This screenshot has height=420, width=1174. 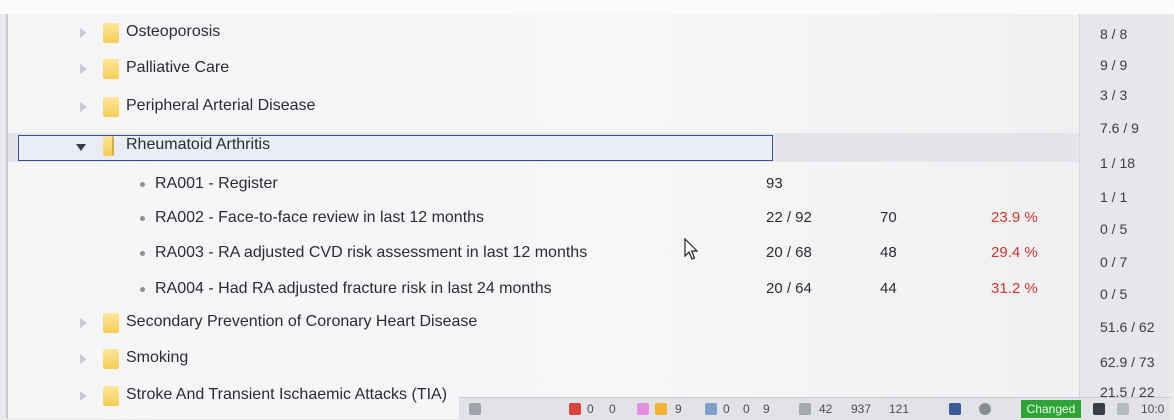 What do you see at coordinates (1114, 65) in the screenshot?
I see `score-cell: 9 / 9` at bounding box center [1114, 65].